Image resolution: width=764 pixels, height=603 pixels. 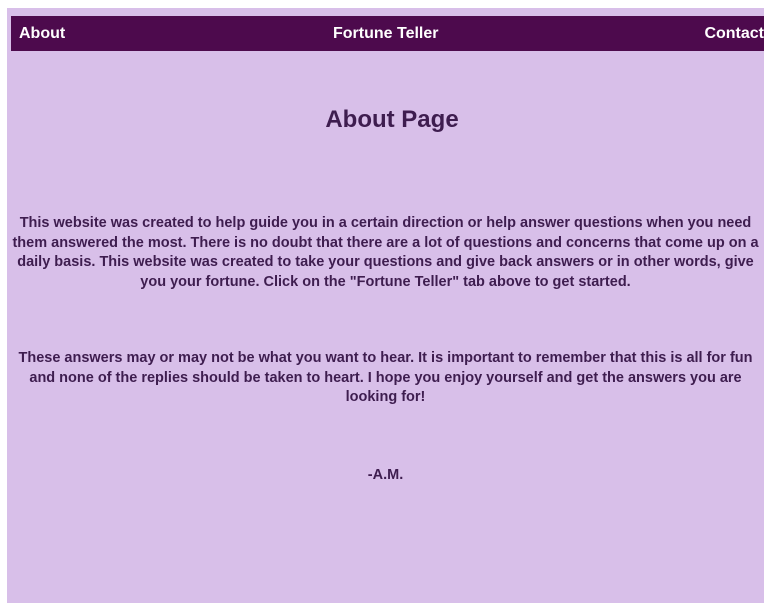 What do you see at coordinates (734, 33) in the screenshot?
I see `nav-link-contact: Contact` at bounding box center [734, 33].